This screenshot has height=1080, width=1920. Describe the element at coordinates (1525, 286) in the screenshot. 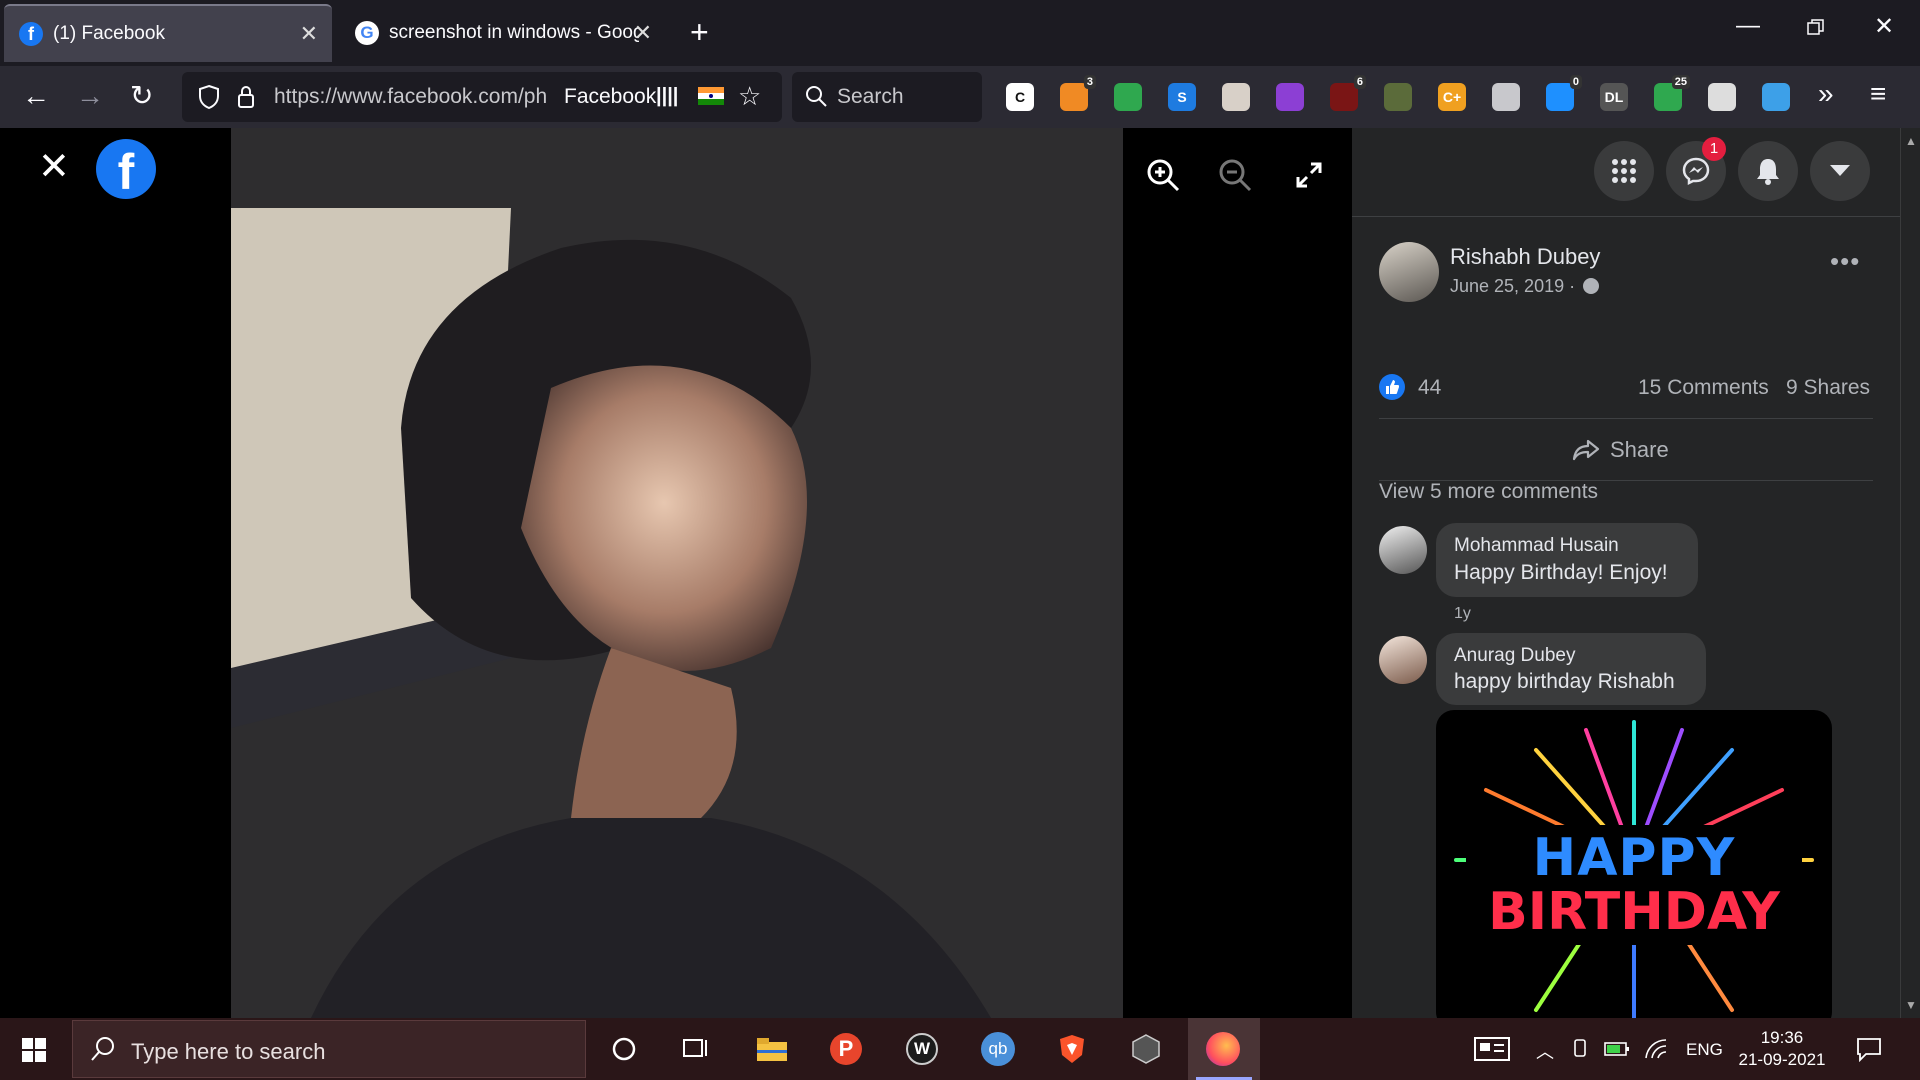

I see `post-date: June 25, 2019 ·` at that location.